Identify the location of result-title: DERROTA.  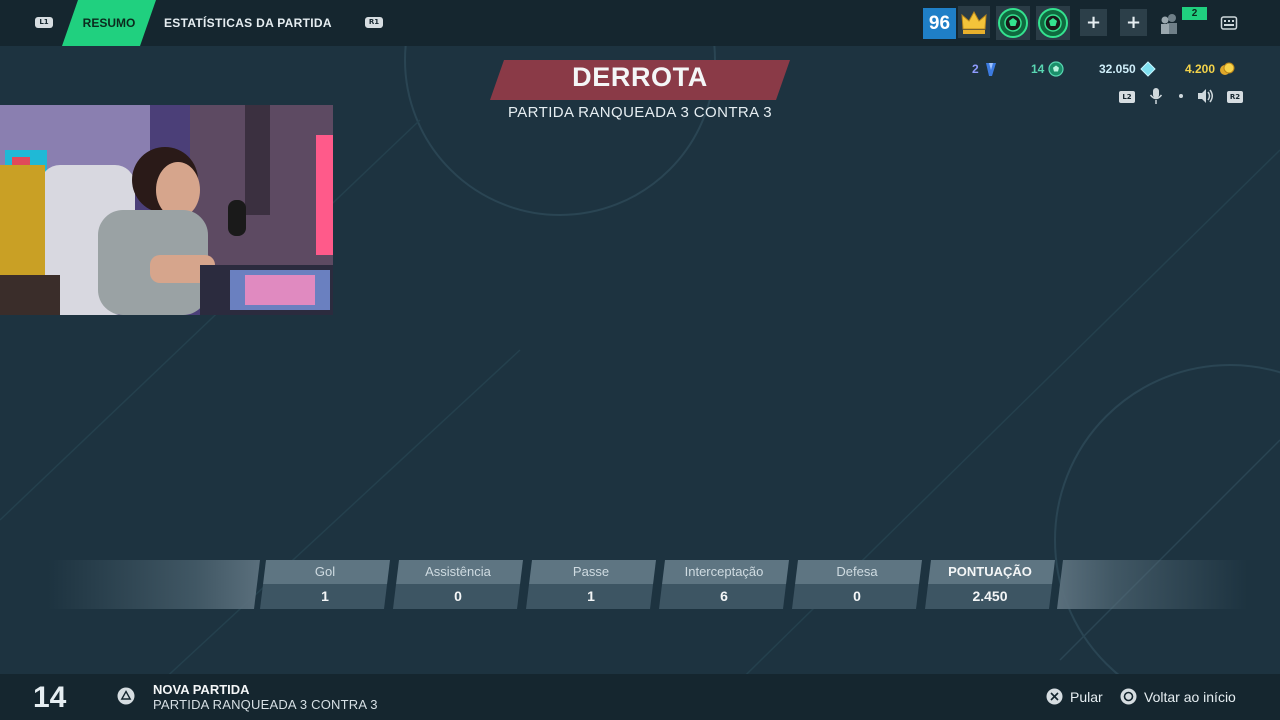
(640, 77).